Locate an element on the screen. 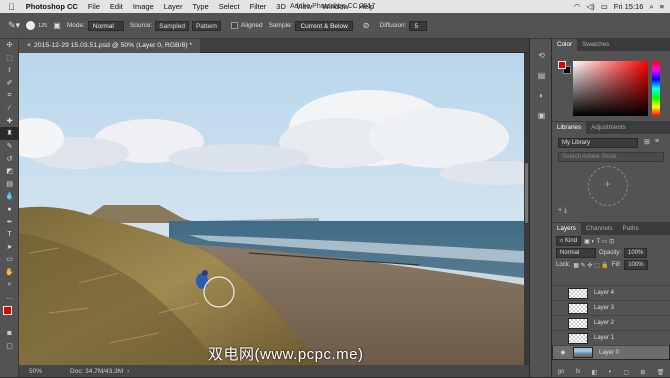 This screenshot has height=378, width=670. library-add-content-icon: + ⤓ is located at coordinates (562, 211).